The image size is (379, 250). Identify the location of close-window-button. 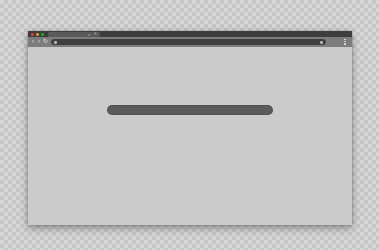
(32, 34).